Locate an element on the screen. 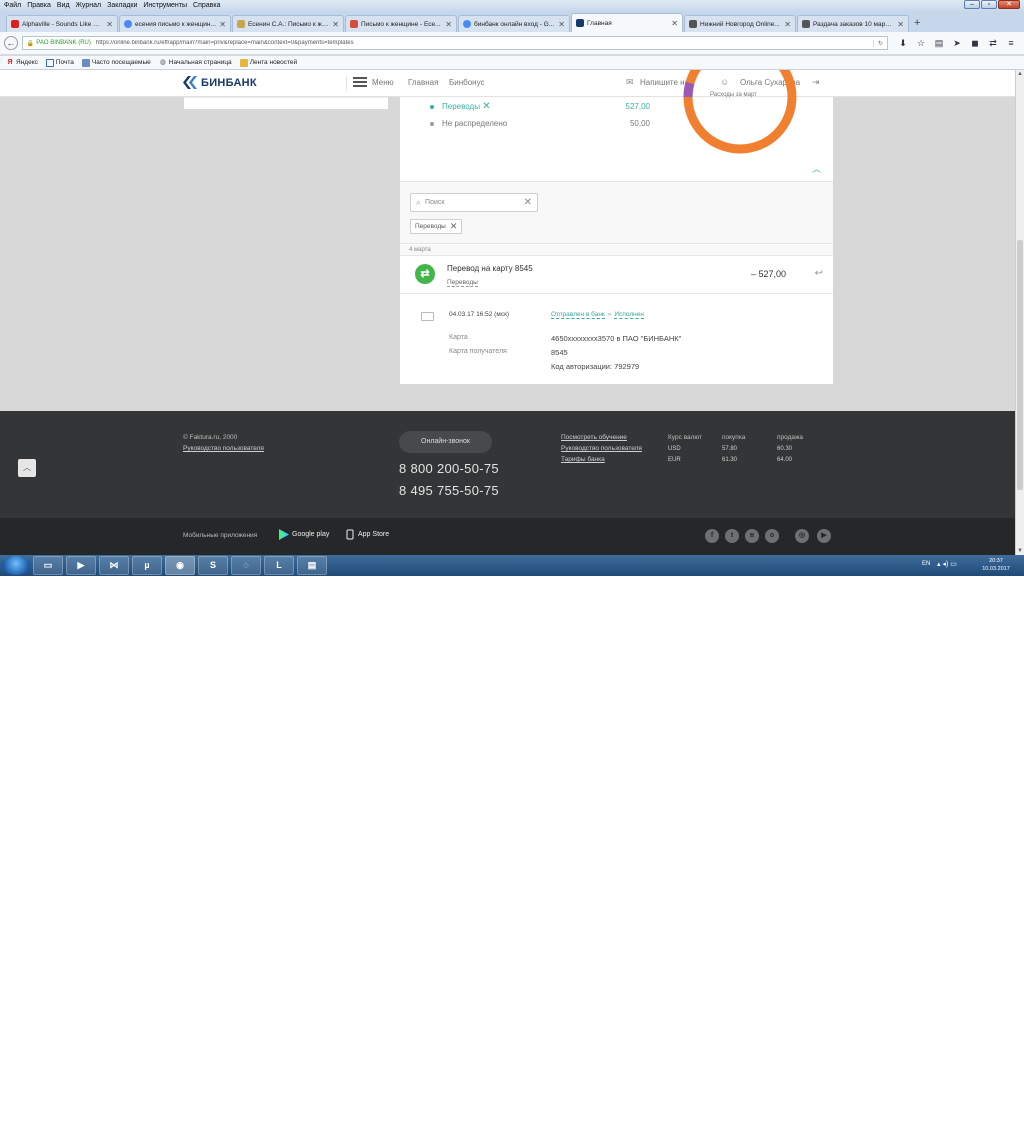 Image resolution: width=1024 pixels, height=1122 pixels. filter-chip: Переводы ✕ is located at coordinates (436, 226).